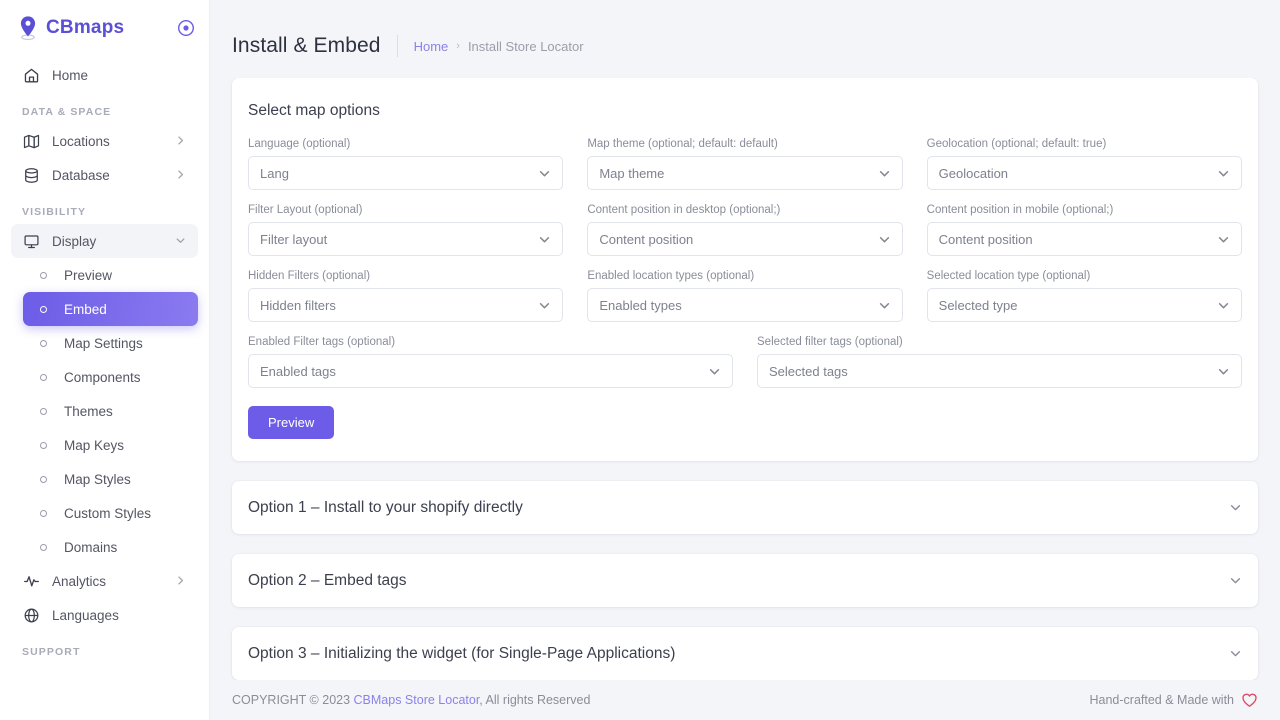  I want to click on field-label: Geolocation (optional; default: true), so click(1016, 144).